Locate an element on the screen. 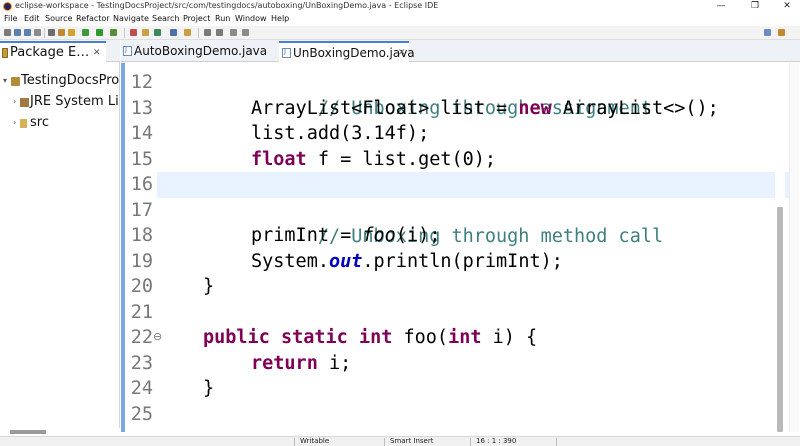  open-perspective-icon is located at coordinates (767, 32).